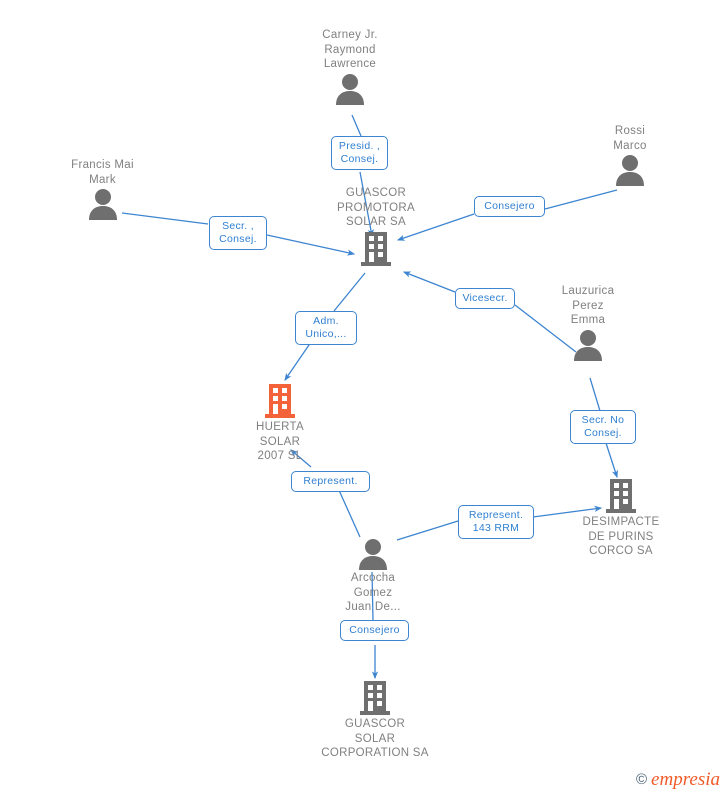  I want to click on edge-label-represent-143-rrm: Represent. 143 RRM, so click(496, 522).